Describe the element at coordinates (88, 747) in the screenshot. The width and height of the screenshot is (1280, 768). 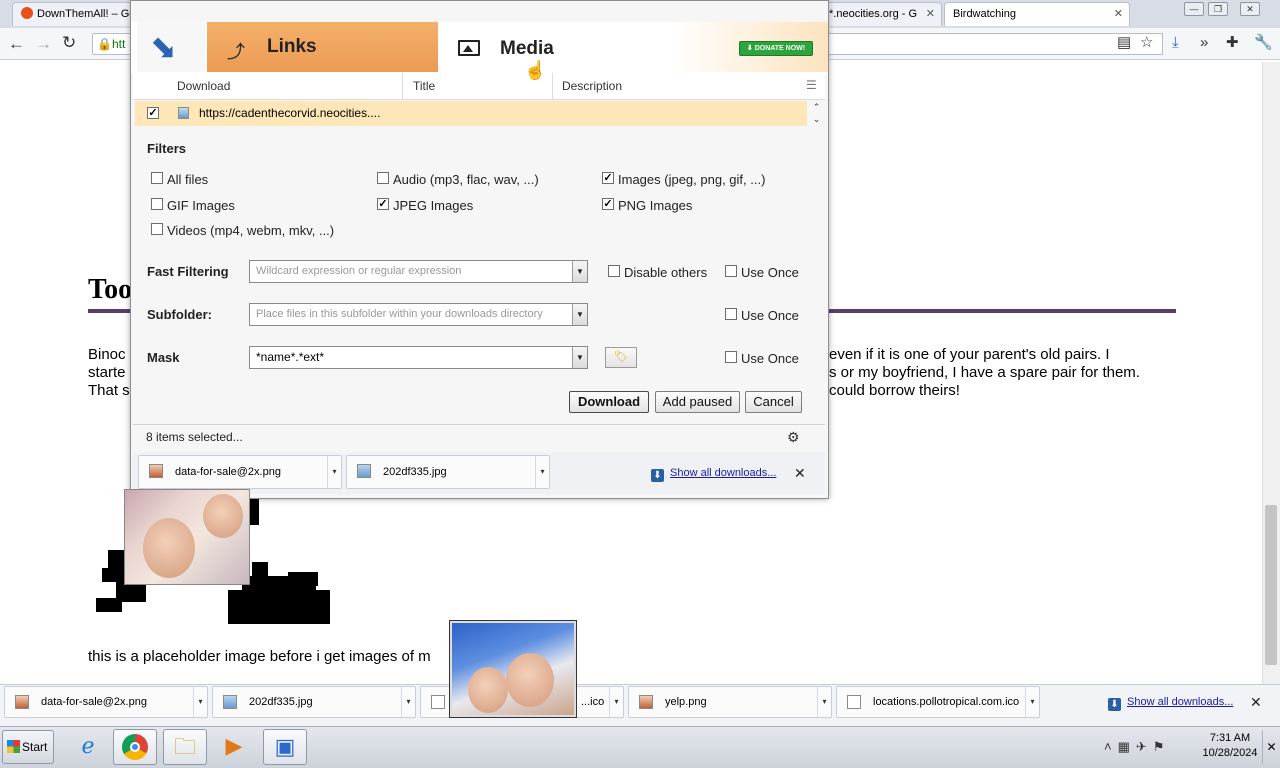
I see `ie-taskbar-icon: ℯ` at that location.